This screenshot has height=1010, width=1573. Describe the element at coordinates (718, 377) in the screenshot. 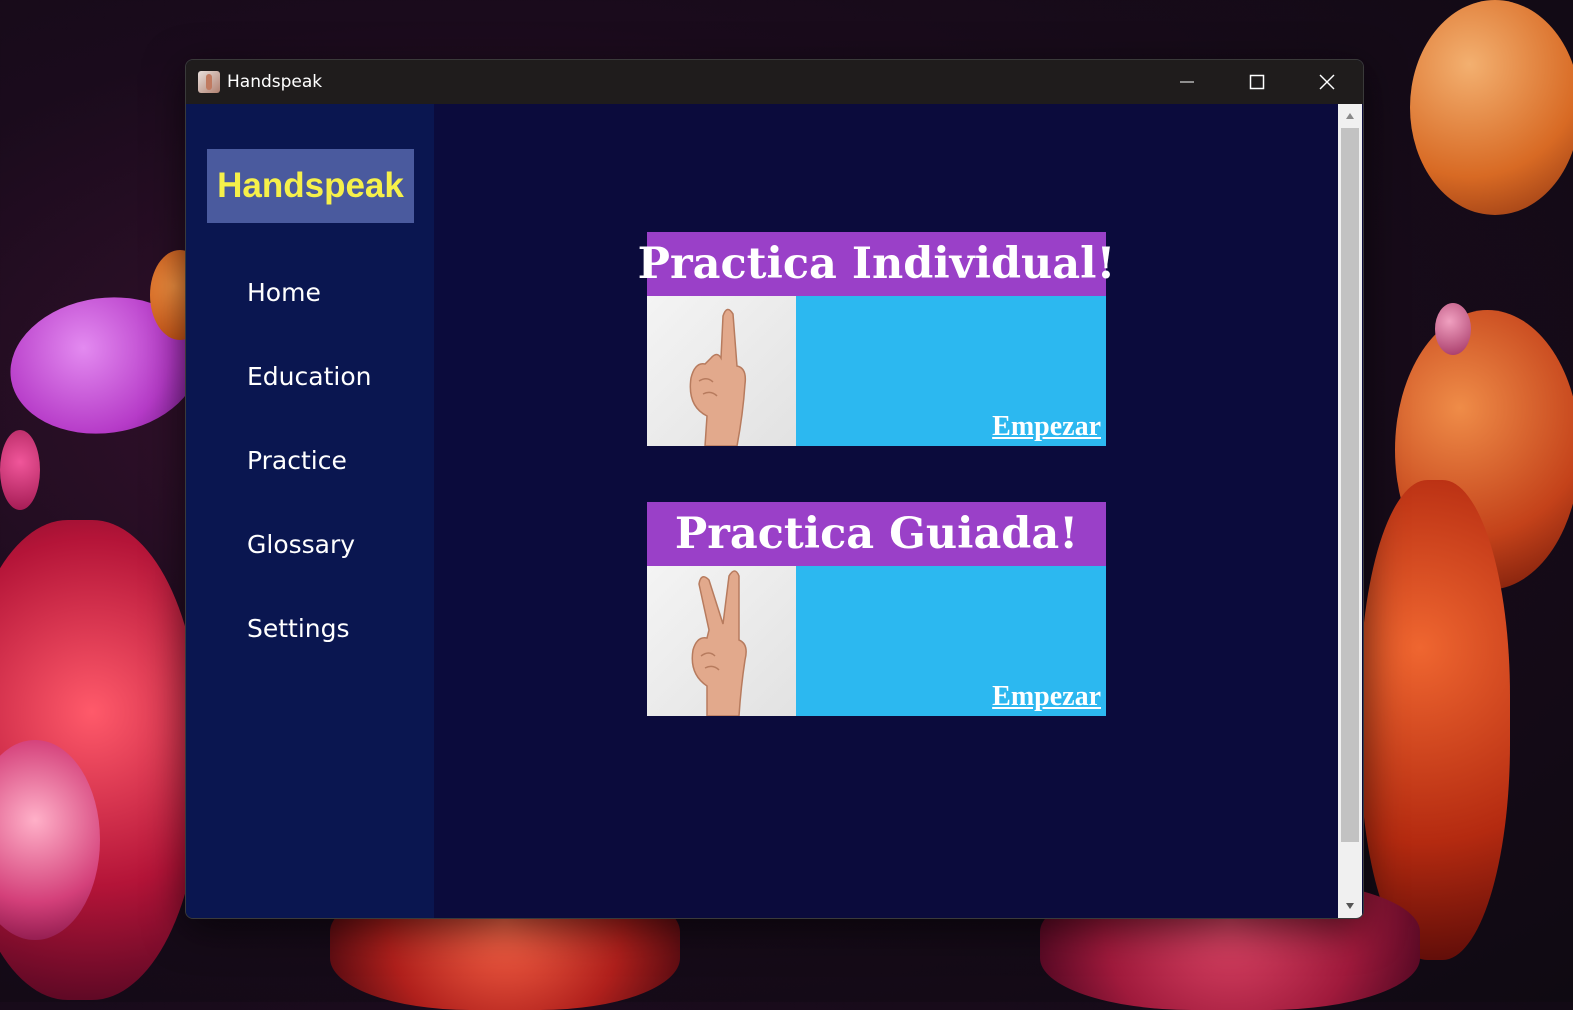

I see `hand-one-finger-icon` at that location.